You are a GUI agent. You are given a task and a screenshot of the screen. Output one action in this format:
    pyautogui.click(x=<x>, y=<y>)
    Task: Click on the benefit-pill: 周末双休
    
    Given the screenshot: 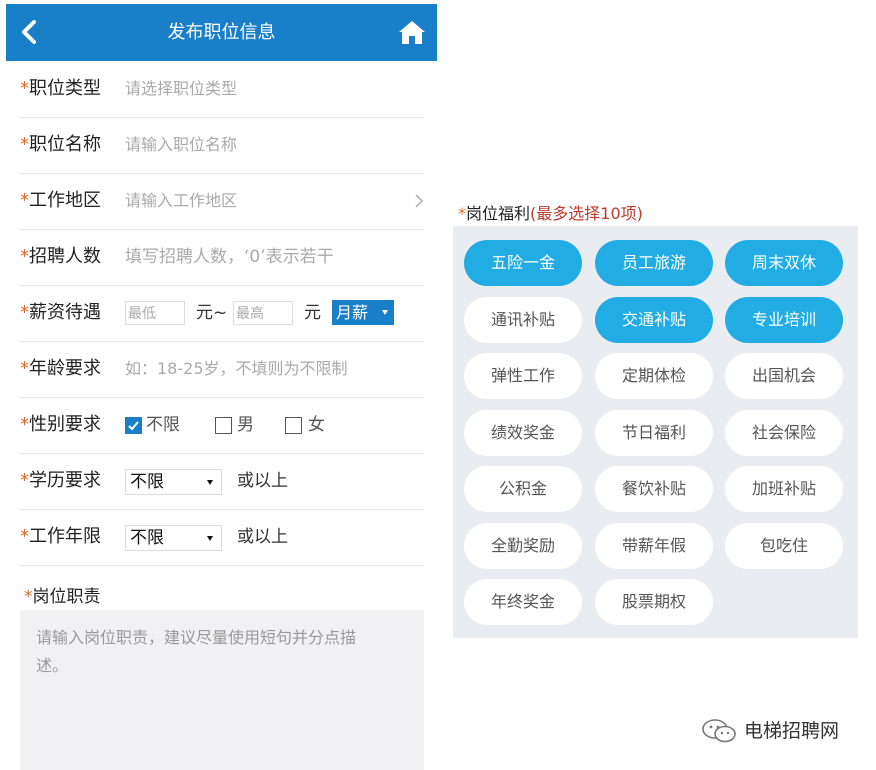 What is the action you would take?
    pyautogui.click(x=784, y=263)
    